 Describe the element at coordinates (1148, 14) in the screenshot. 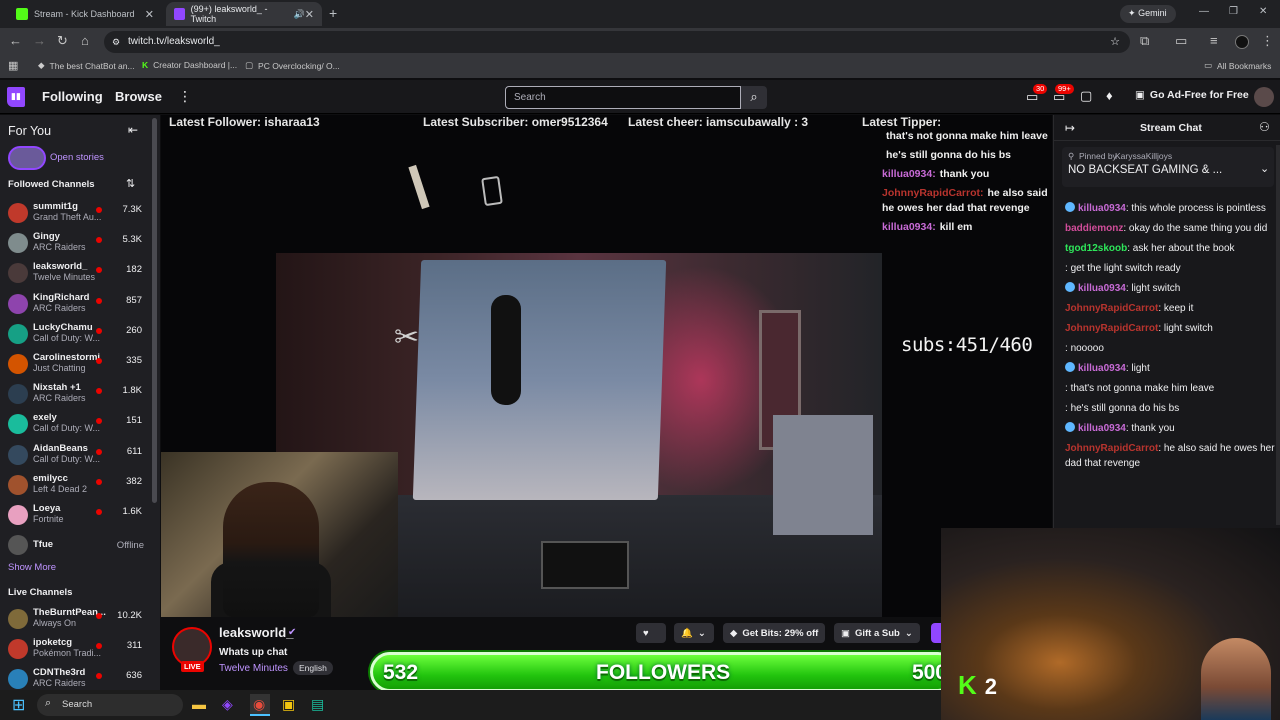

I see `gemini-button: ✦ Gemini` at that location.